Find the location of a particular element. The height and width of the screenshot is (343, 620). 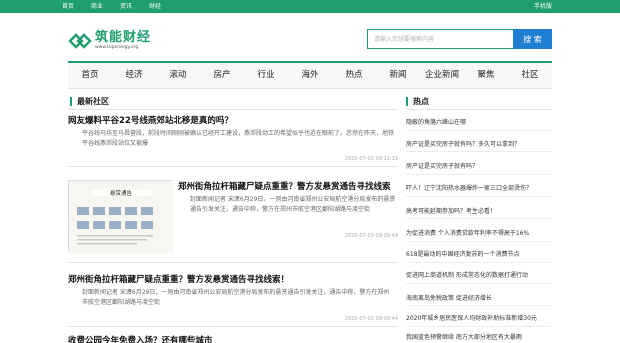

article-time-3: 2020-07-03 09:09:44 is located at coordinates (371, 319).